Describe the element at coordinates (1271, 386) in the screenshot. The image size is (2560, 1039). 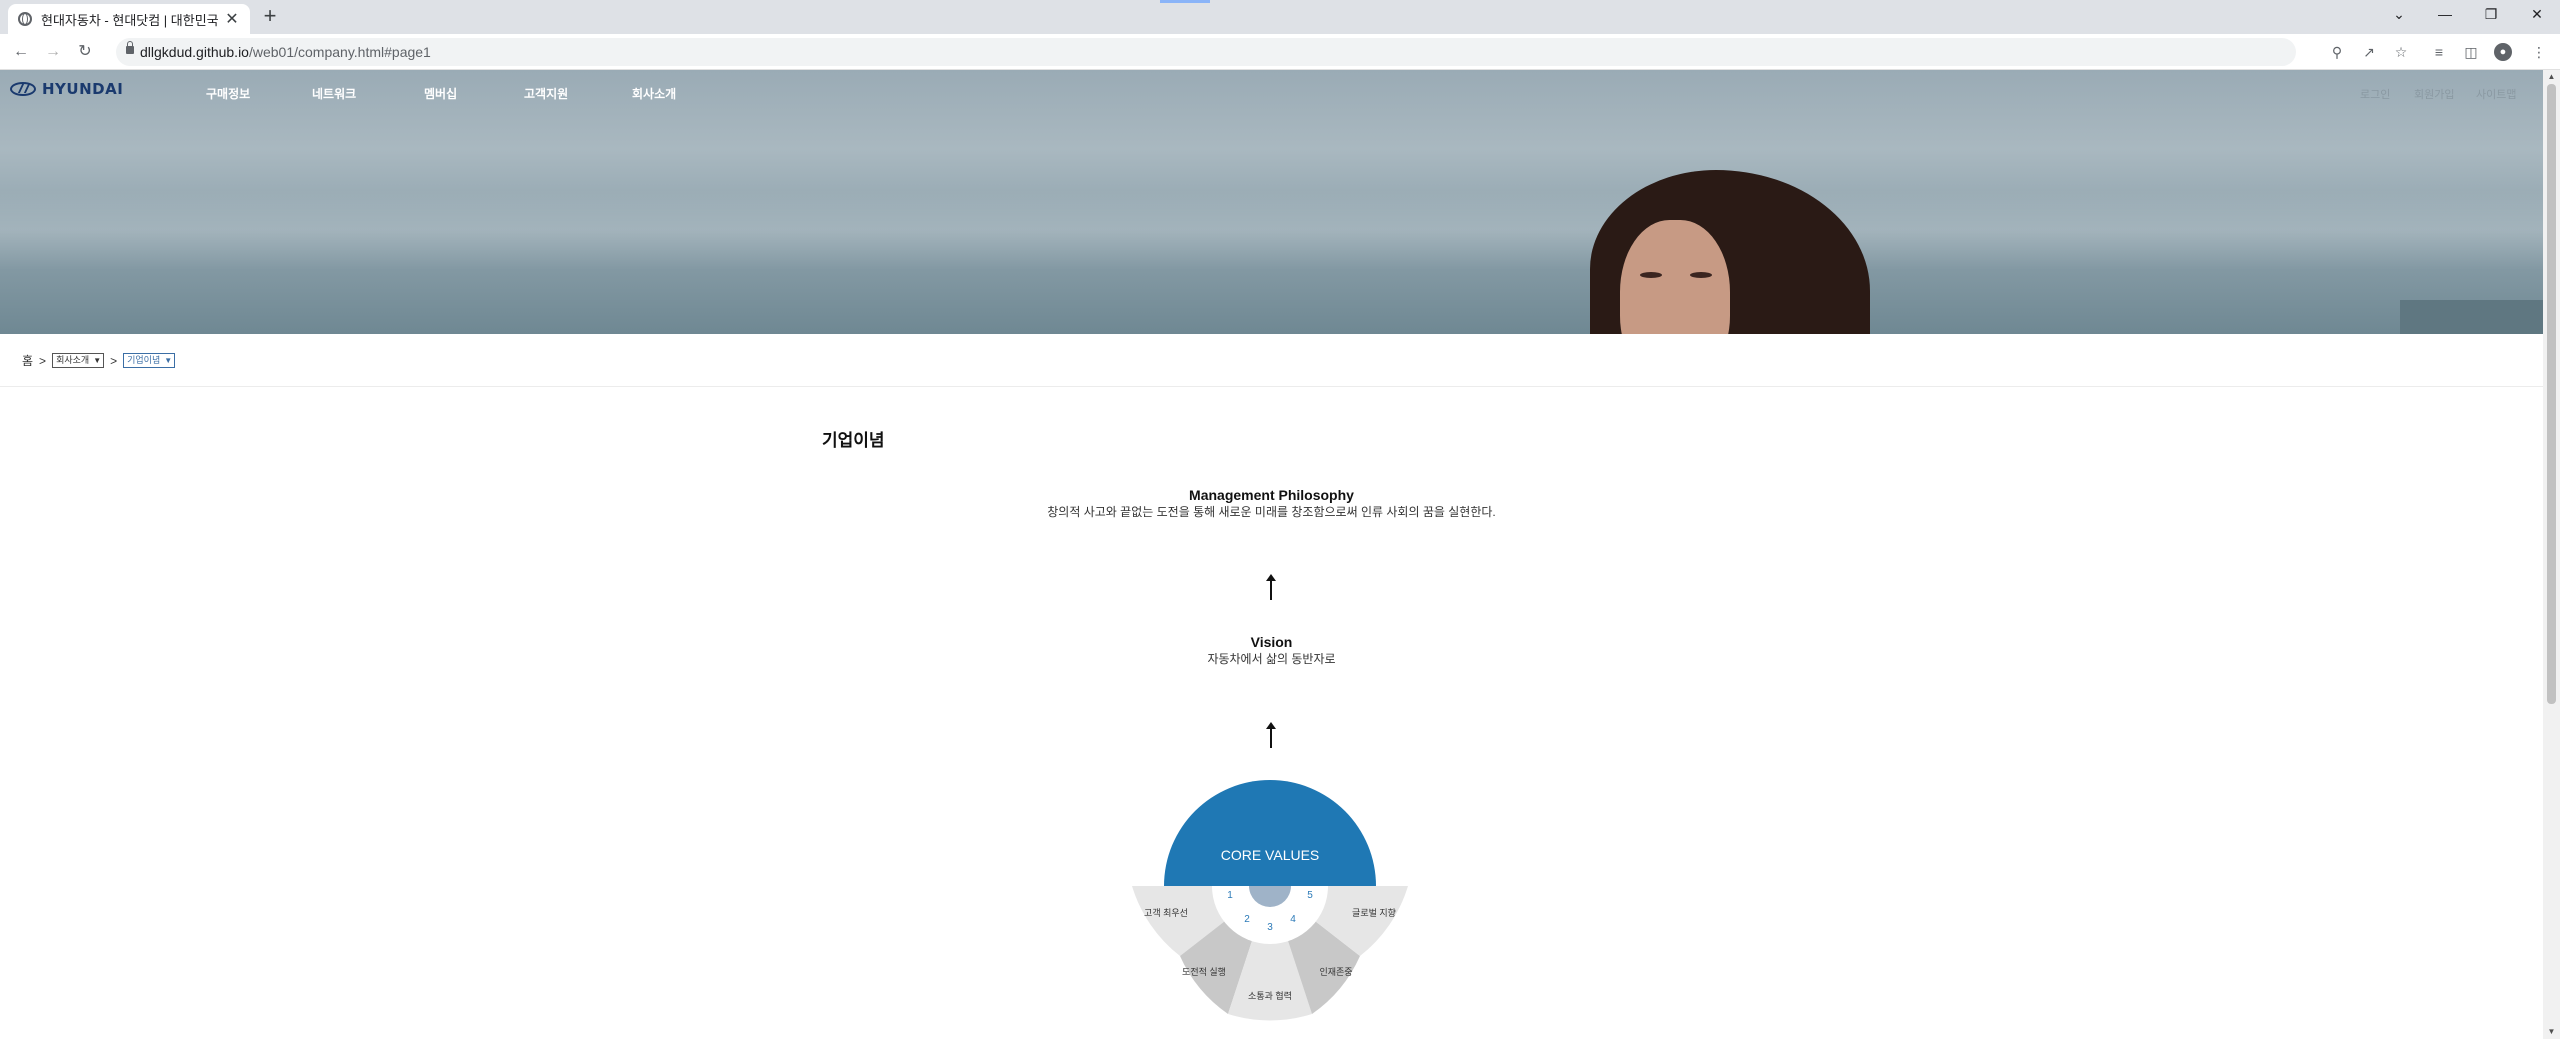
I see `section-divider` at that location.